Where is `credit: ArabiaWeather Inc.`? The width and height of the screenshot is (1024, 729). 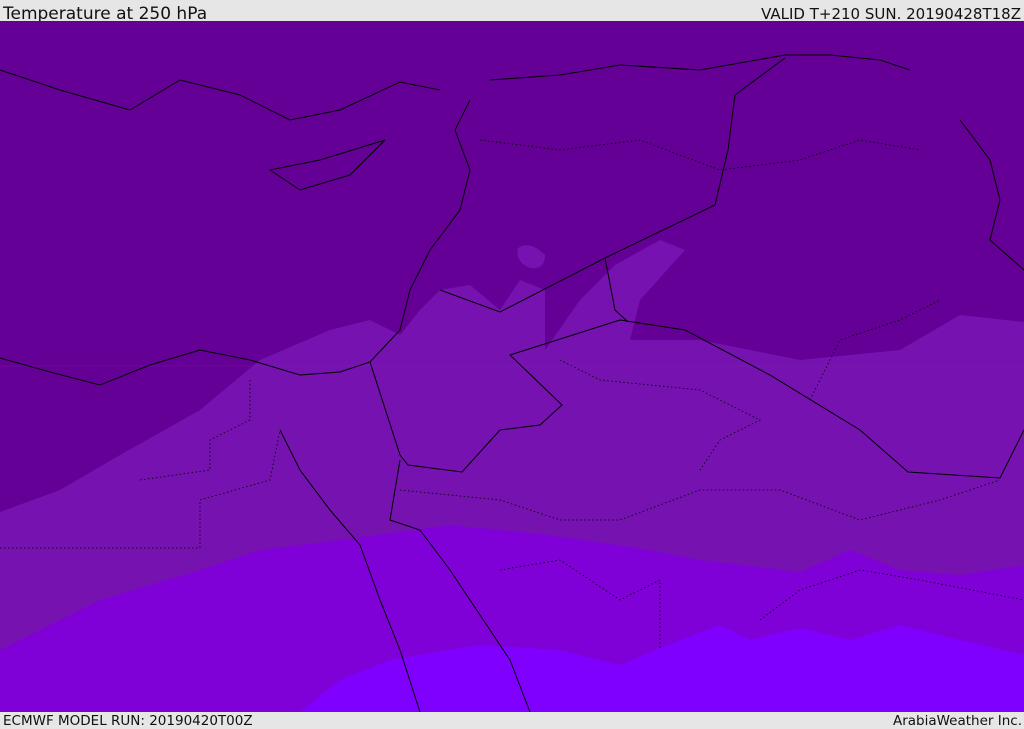 credit: ArabiaWeather Inc. is located at coordinates (957, 721).